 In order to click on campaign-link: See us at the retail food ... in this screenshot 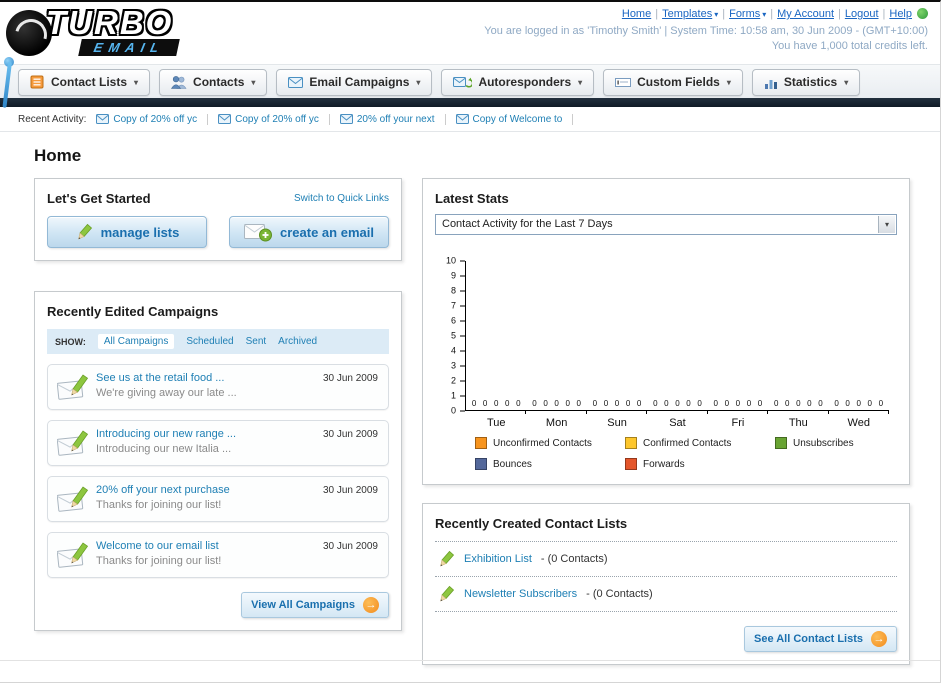, I will do `click(200, 378)`.